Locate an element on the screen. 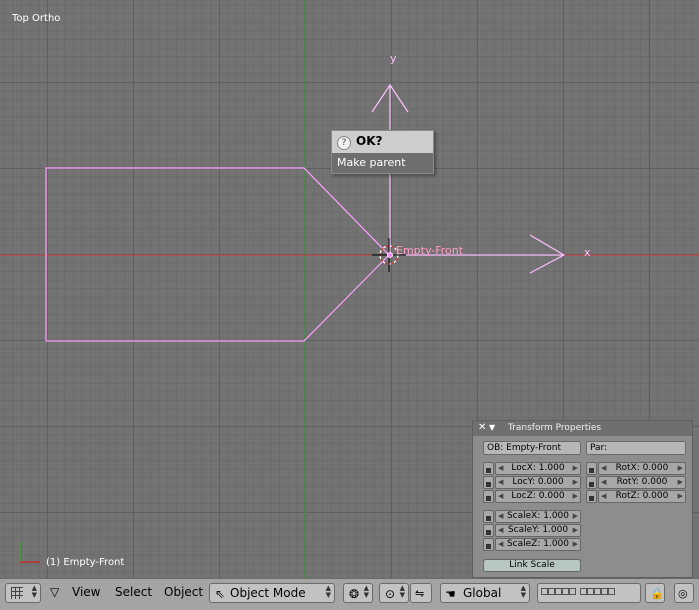  make-parent-button: Make parent is located at coordinates (382, 163).